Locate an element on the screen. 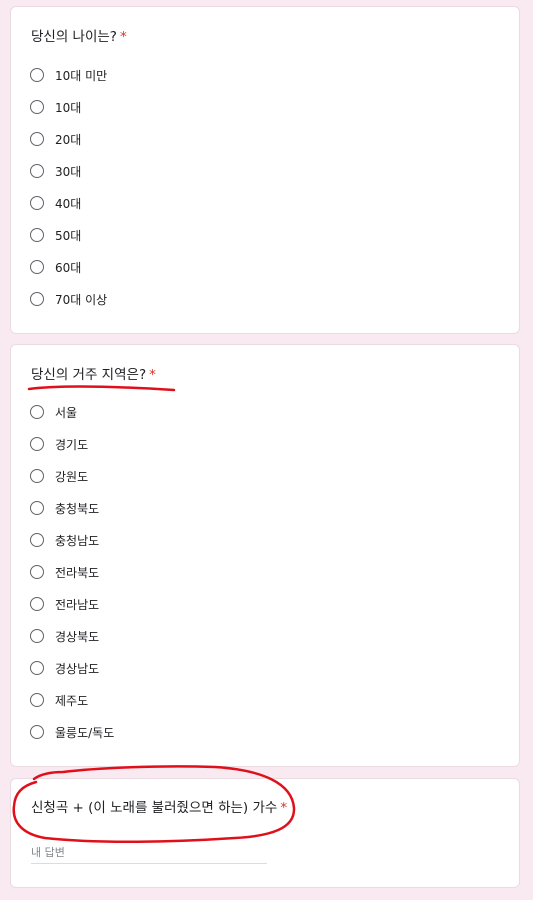 This screenshot has height=900, width=533. radio-option: 70대 이상 is located at coordinates (68, 299).